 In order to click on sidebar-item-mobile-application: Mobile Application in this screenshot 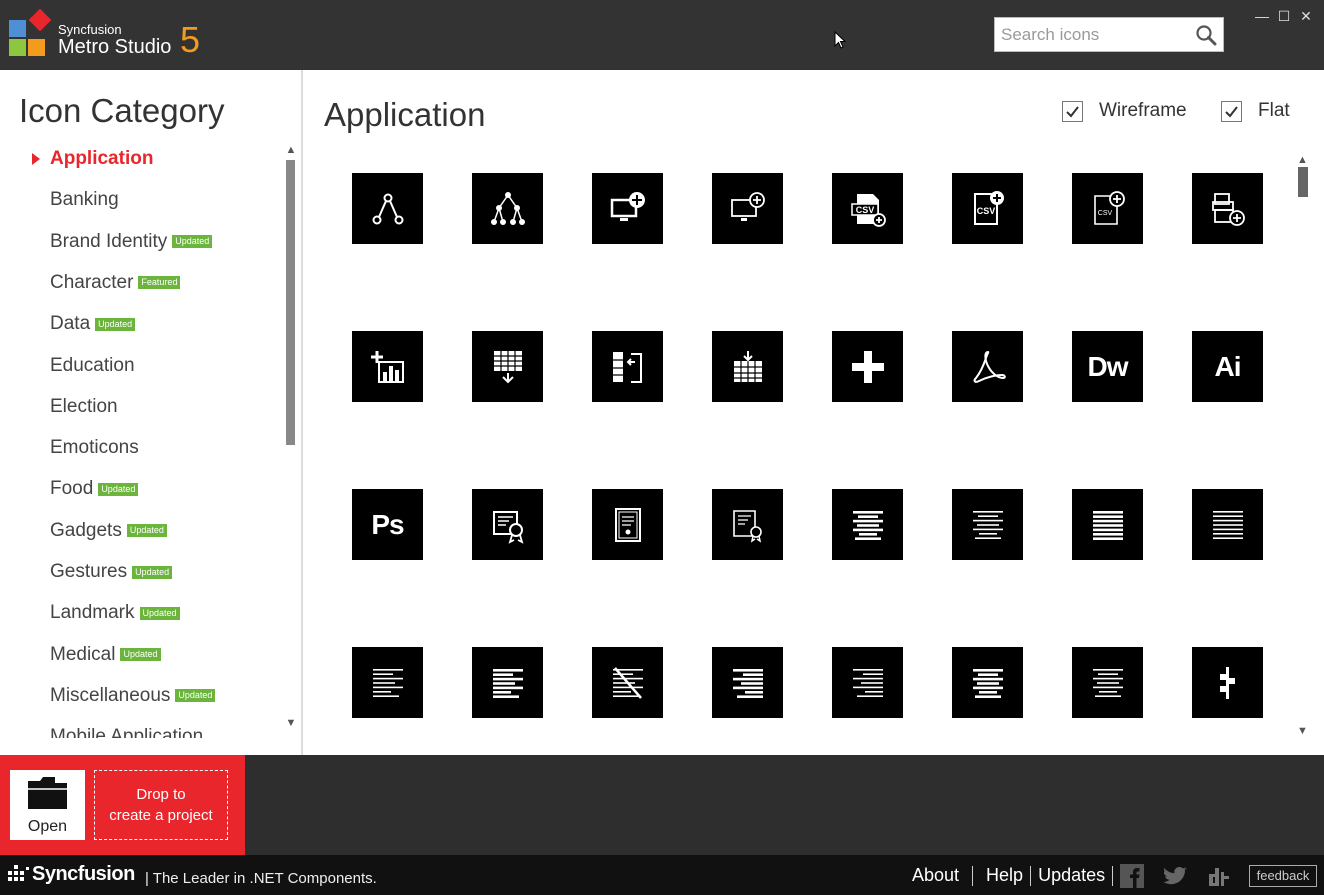, I will do `click(126, 730)`.